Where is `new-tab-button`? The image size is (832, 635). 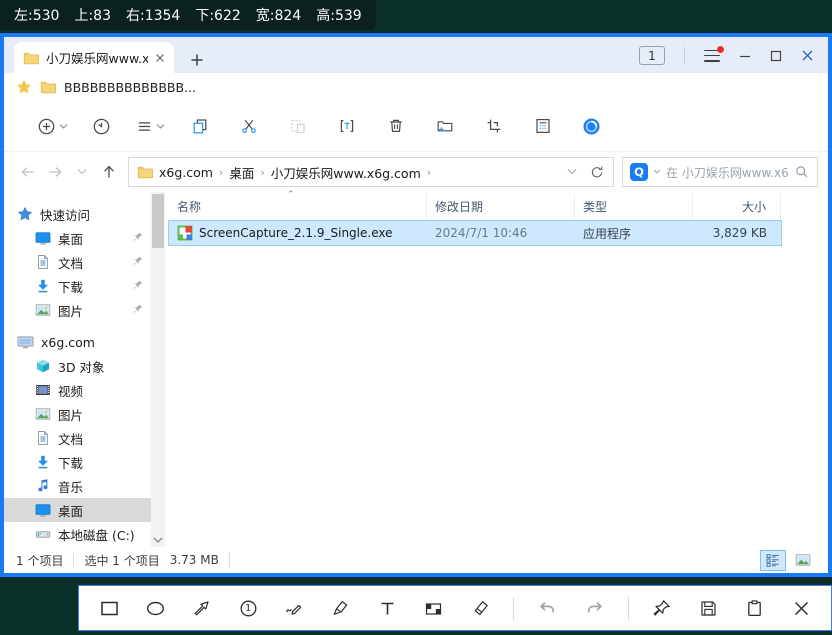 new-tab-button is located at coordinates (197, 60).